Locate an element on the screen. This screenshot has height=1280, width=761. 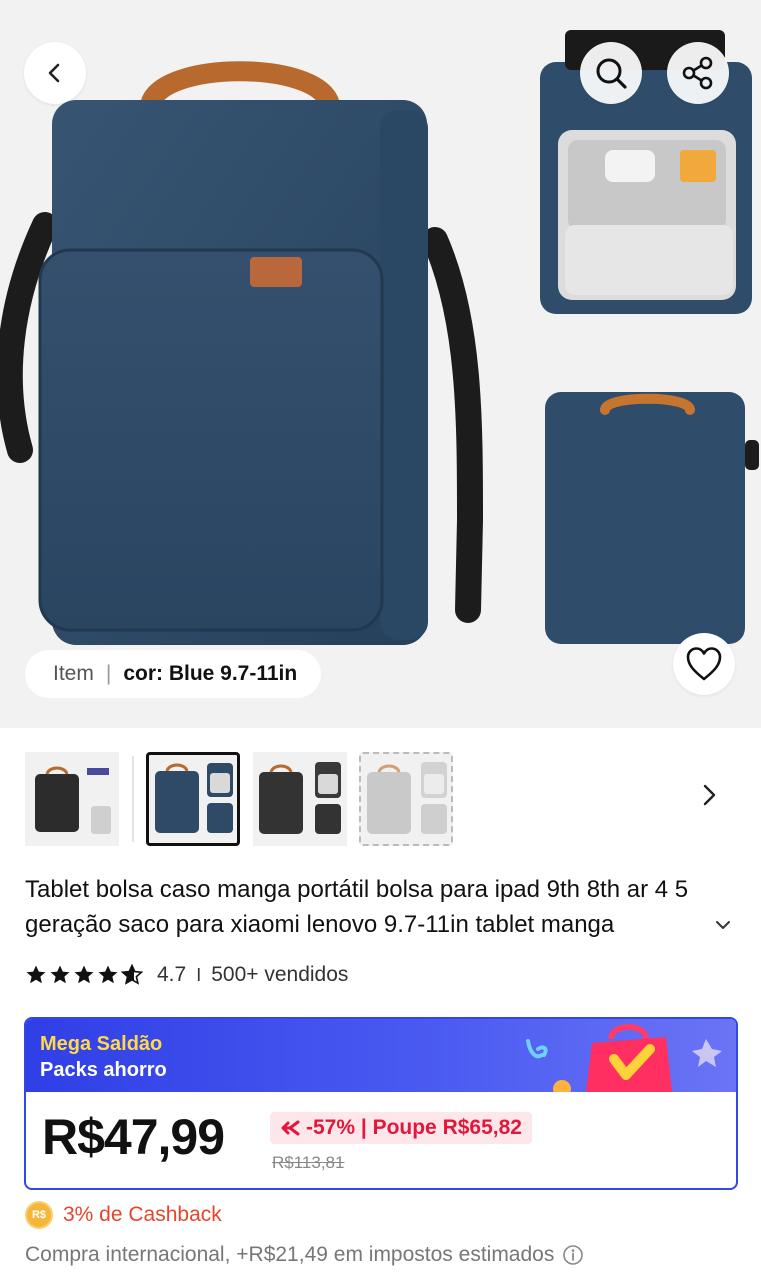
rating-value: 4.7 is located at coordinates (172, 974).